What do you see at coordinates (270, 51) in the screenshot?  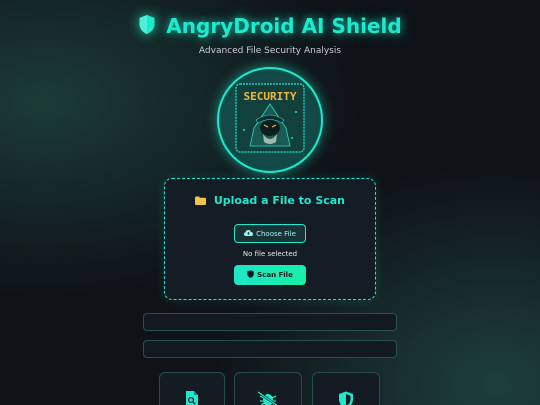 I see `page-subtitle: Advanced File Security Analysis` at bounding box center [270, 51].